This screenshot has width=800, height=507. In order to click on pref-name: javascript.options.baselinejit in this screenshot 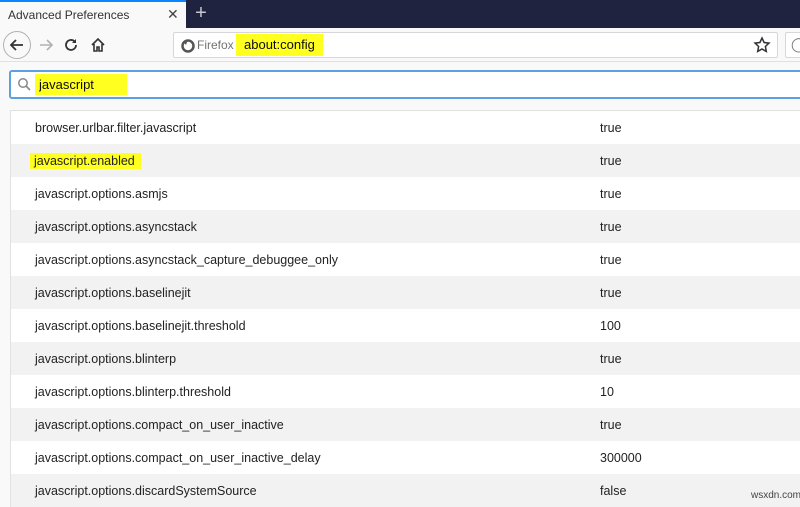, I will do `click(113, 292)`.